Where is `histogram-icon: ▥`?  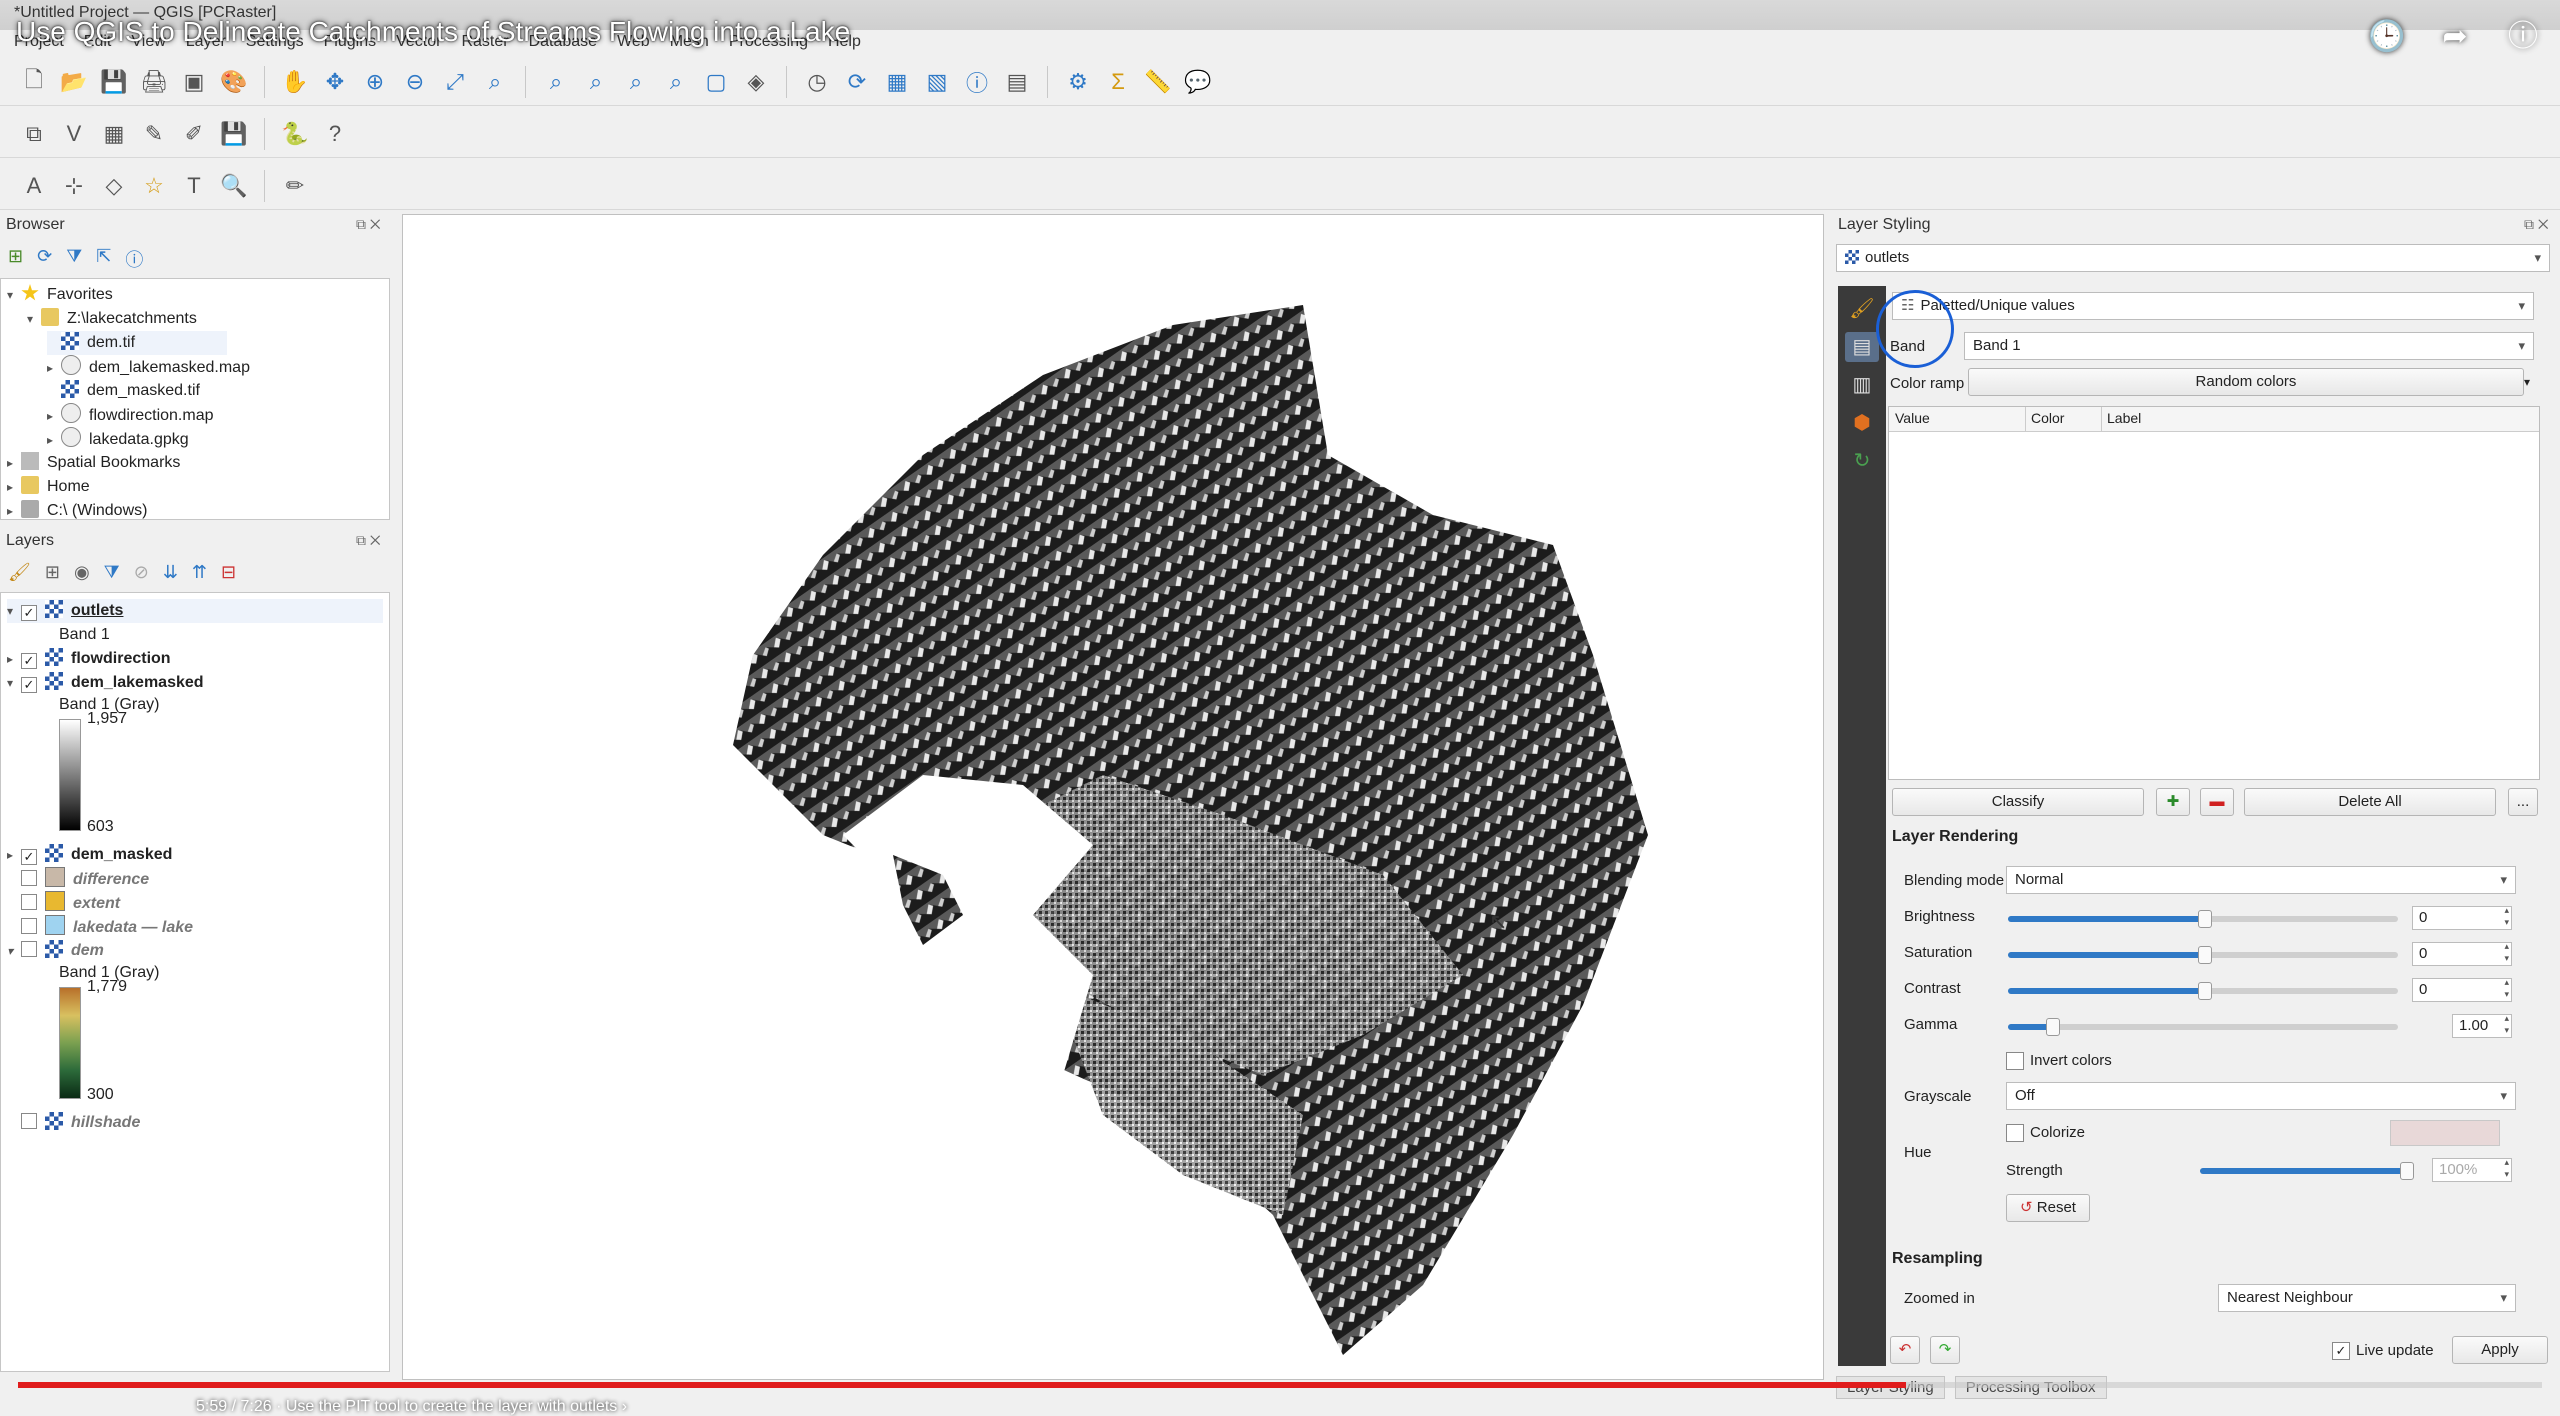 histogram-icon: ▥ is located at coordinates (1862, 385).